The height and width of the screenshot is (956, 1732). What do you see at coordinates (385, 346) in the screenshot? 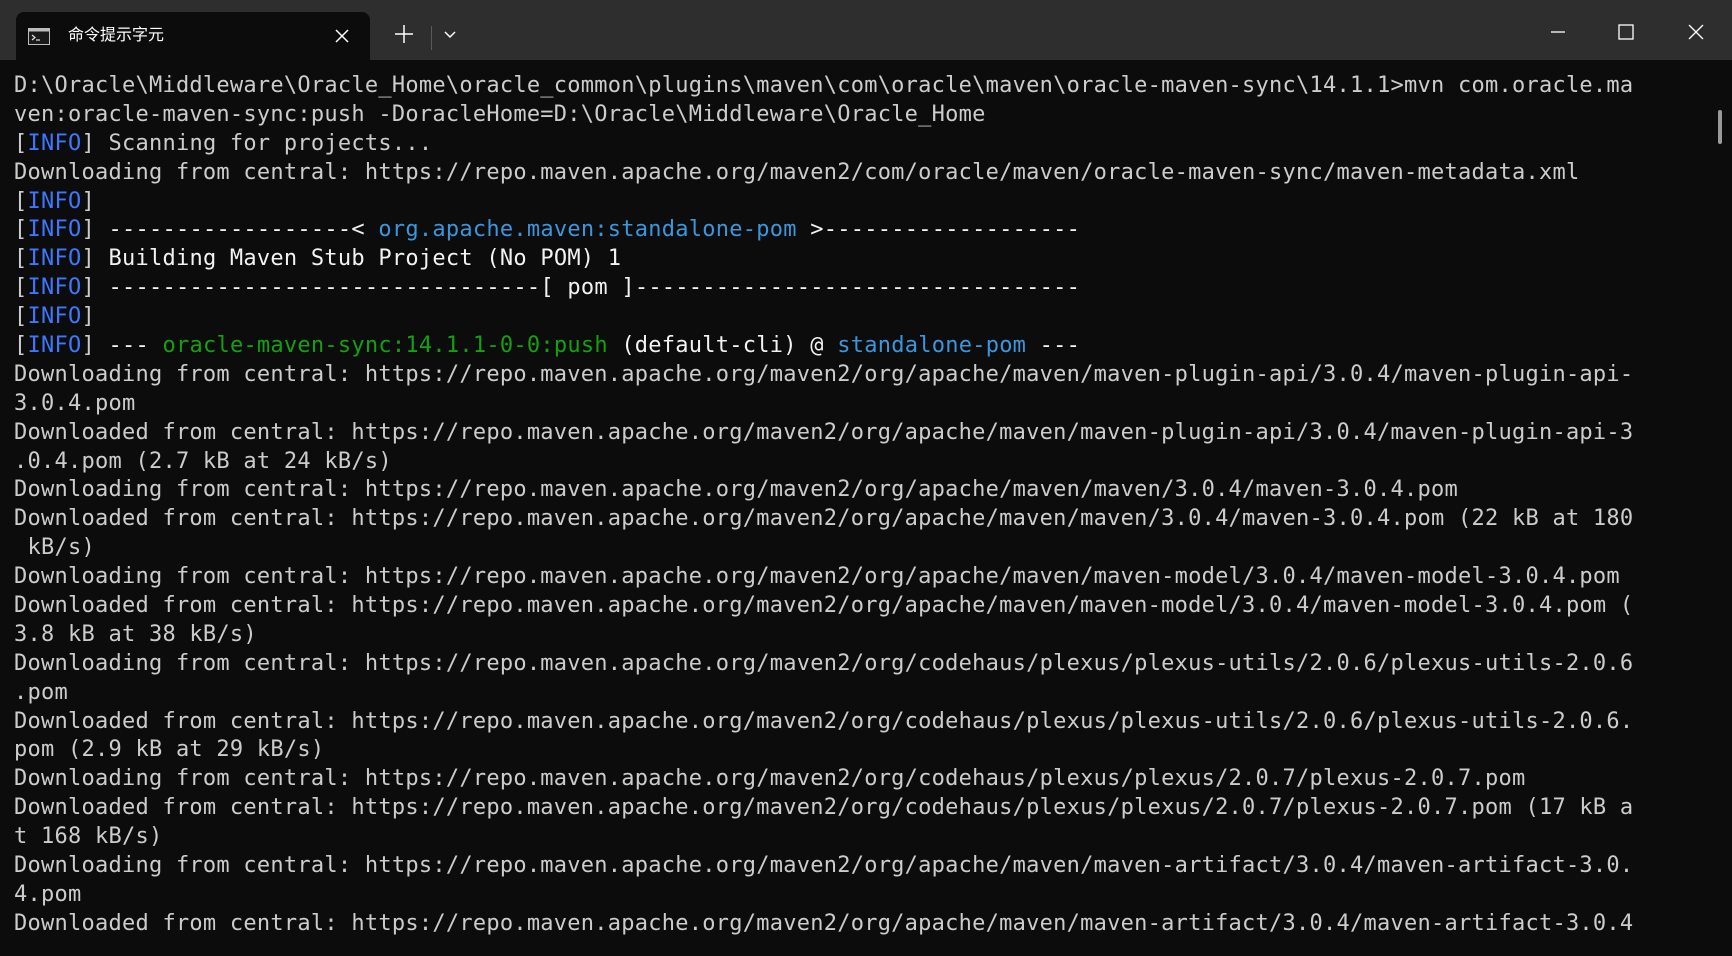
I see `plugin-goal: oracle-maven-sync:14.1.1-0-0:push` at bounding box center [385, 346].